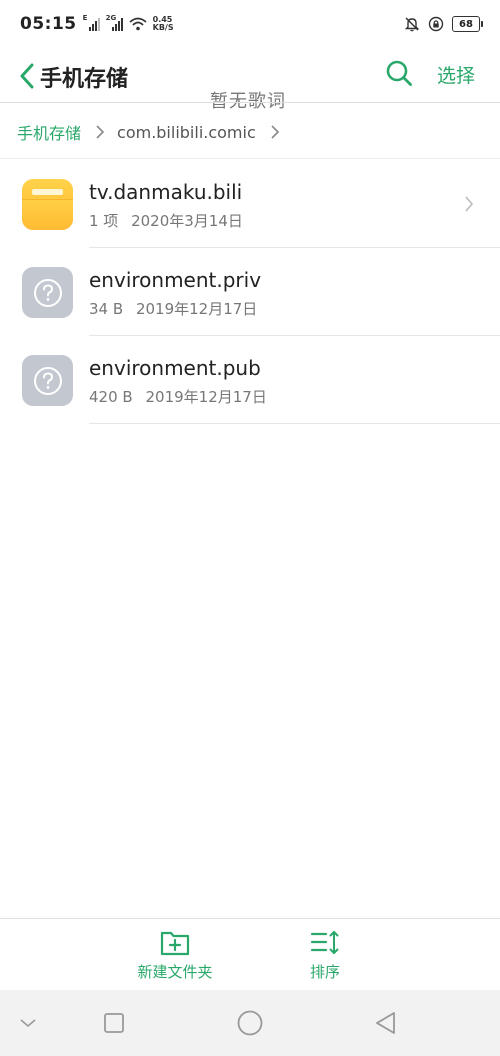  What do you see at coordinates (250, 158) in the screenshot?
I see `breadcrumb-divider` at bounding box center [250, 158].